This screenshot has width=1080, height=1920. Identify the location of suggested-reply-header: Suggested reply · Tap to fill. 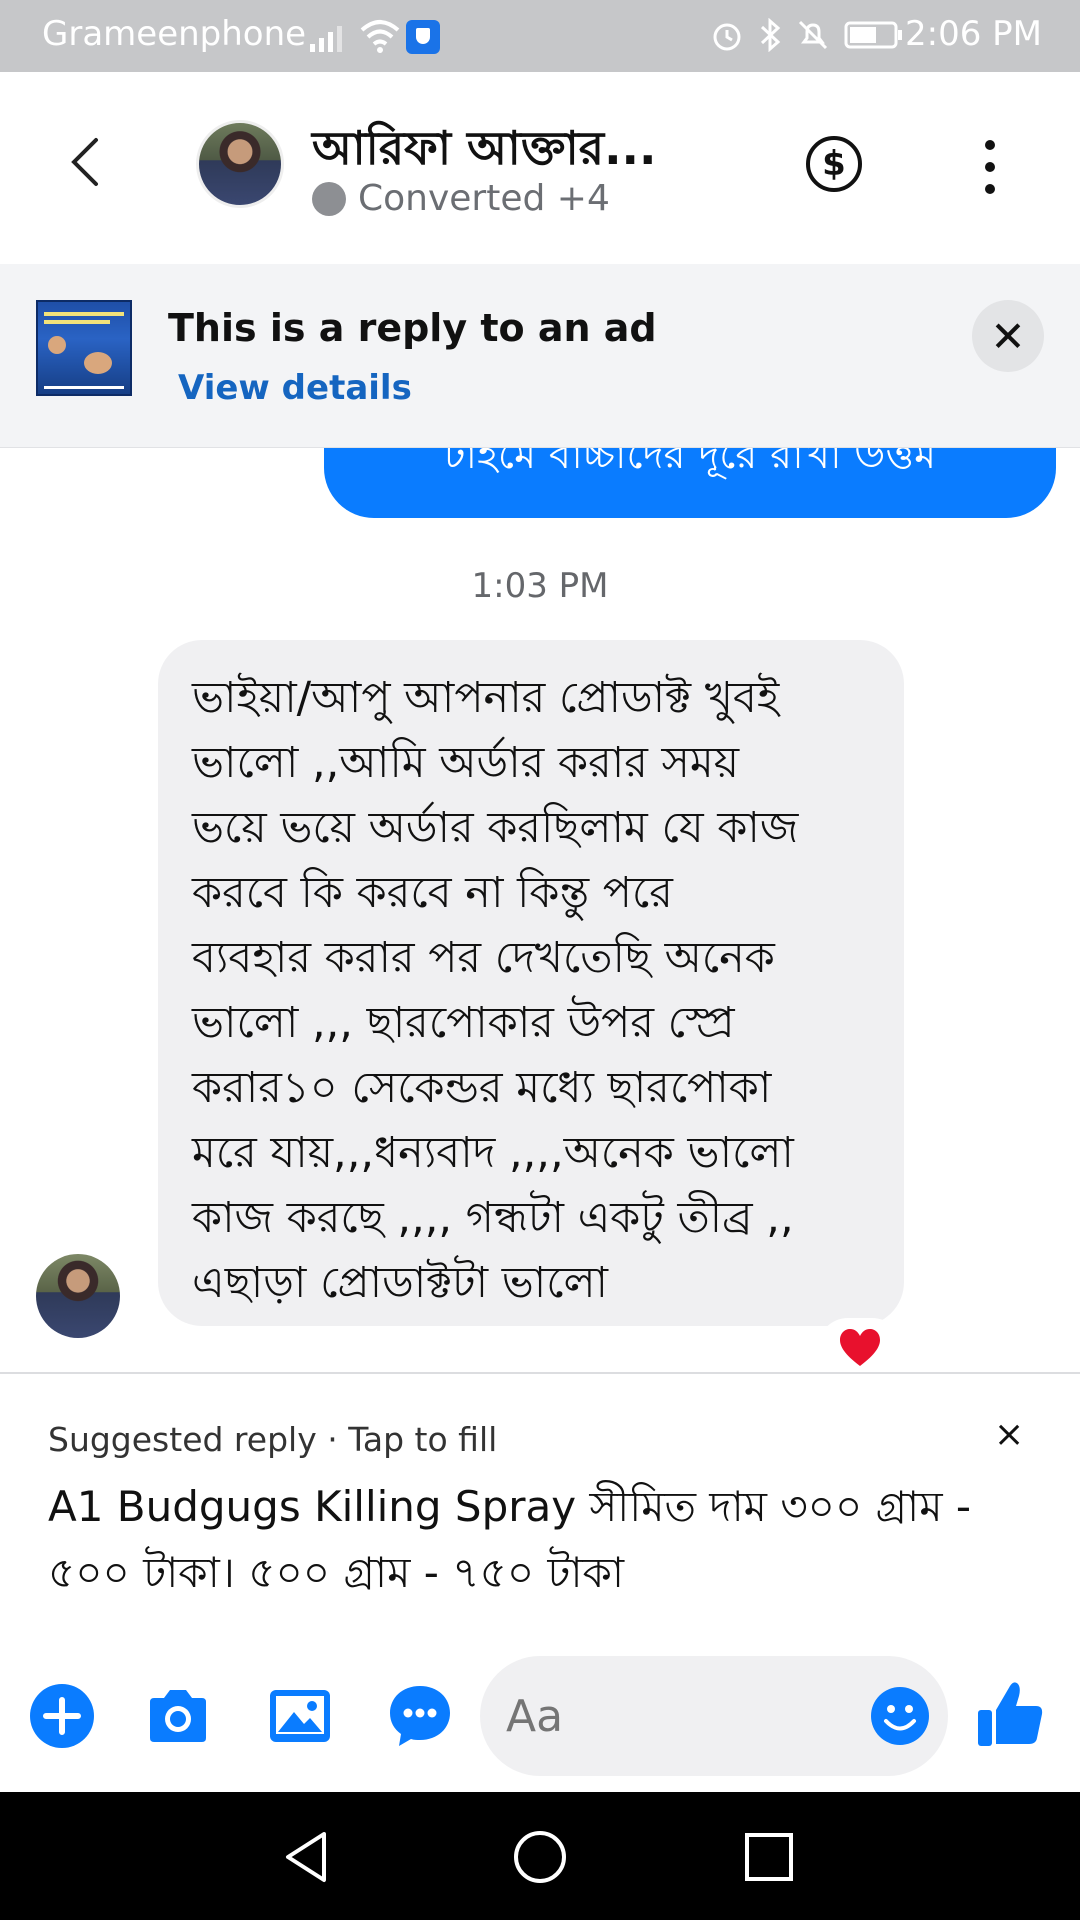
(273, 1439).